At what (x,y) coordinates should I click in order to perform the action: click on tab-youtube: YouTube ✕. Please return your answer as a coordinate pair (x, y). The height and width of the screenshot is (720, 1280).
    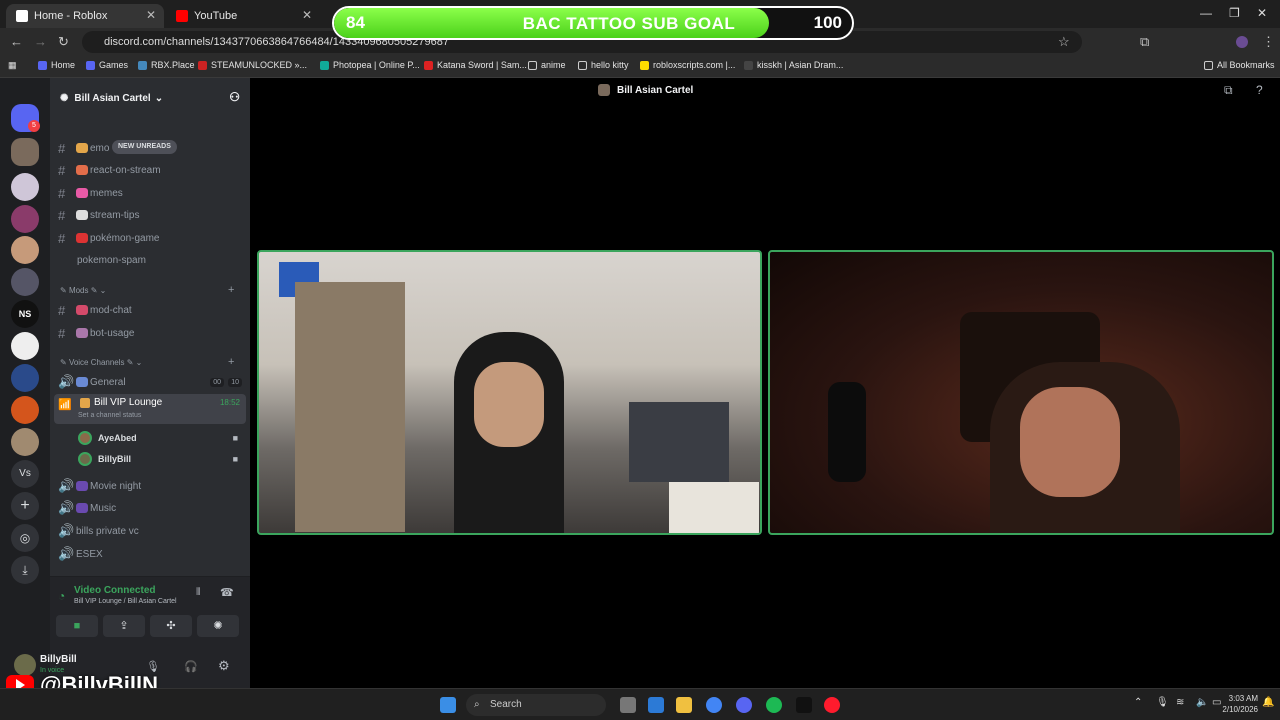
    Looking at the image, I should click on (243, 16).